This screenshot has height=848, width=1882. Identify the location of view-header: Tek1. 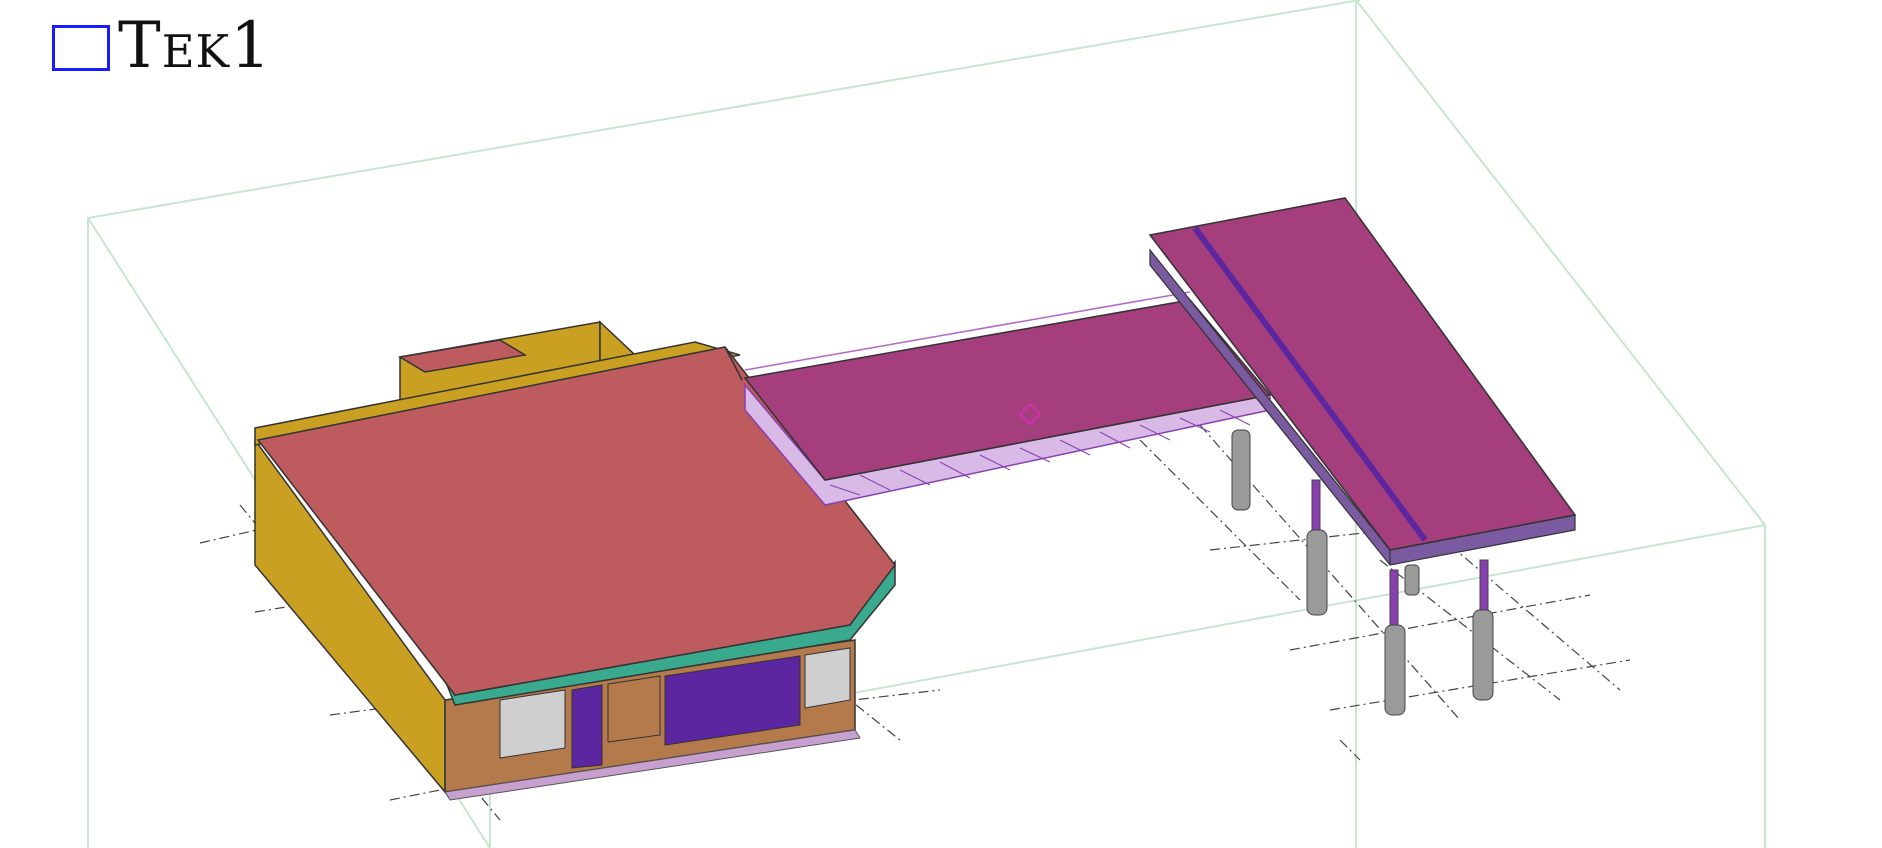
(162, 46).